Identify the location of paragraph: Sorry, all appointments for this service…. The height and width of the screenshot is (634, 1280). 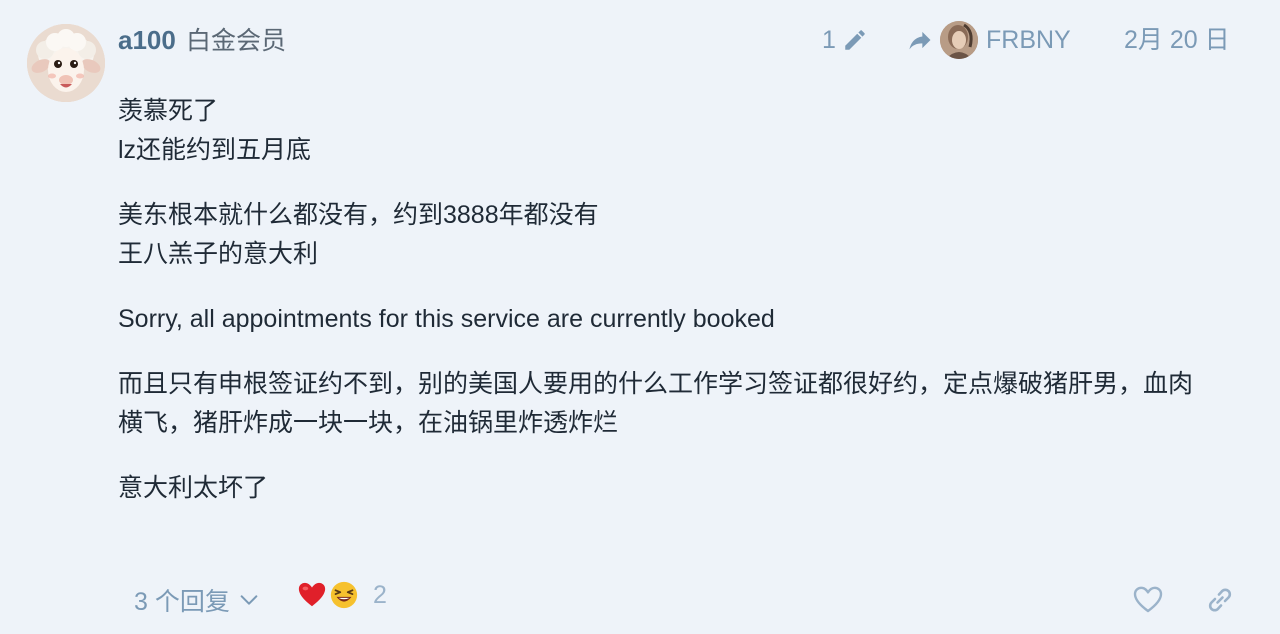
(678, 319).